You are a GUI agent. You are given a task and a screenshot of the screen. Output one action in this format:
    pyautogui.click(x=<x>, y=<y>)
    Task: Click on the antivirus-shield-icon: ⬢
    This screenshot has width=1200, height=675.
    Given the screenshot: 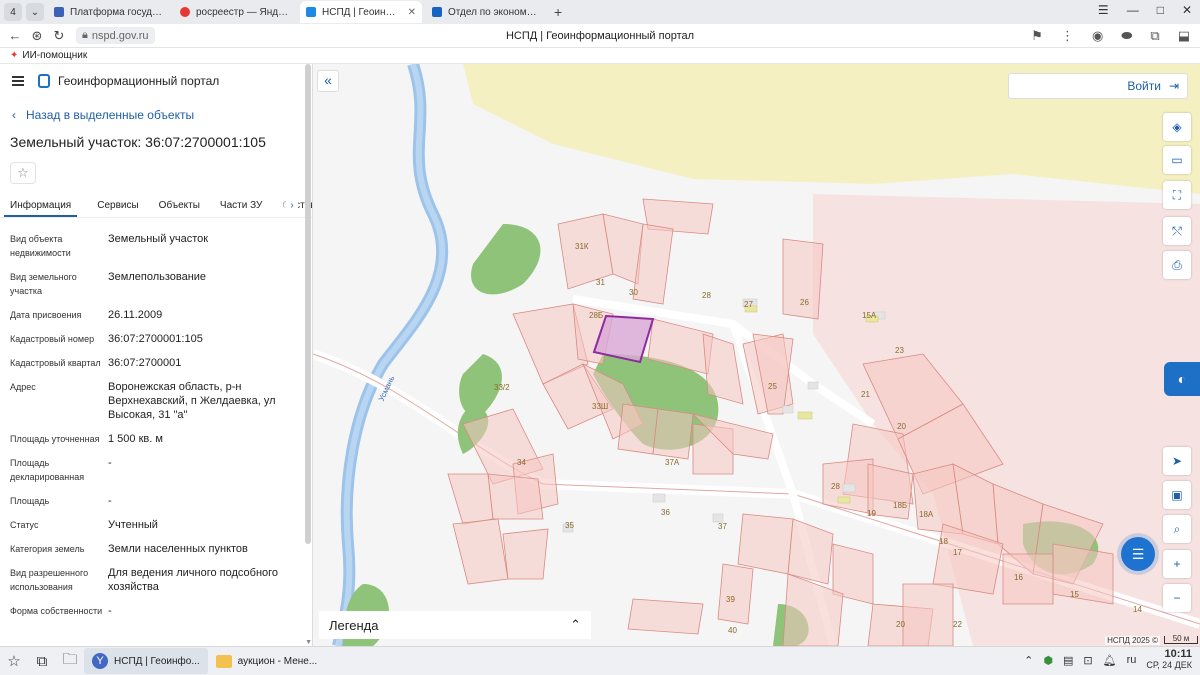 What is the action you would take?
    pyautogui.click(x=1048, y=660)
    